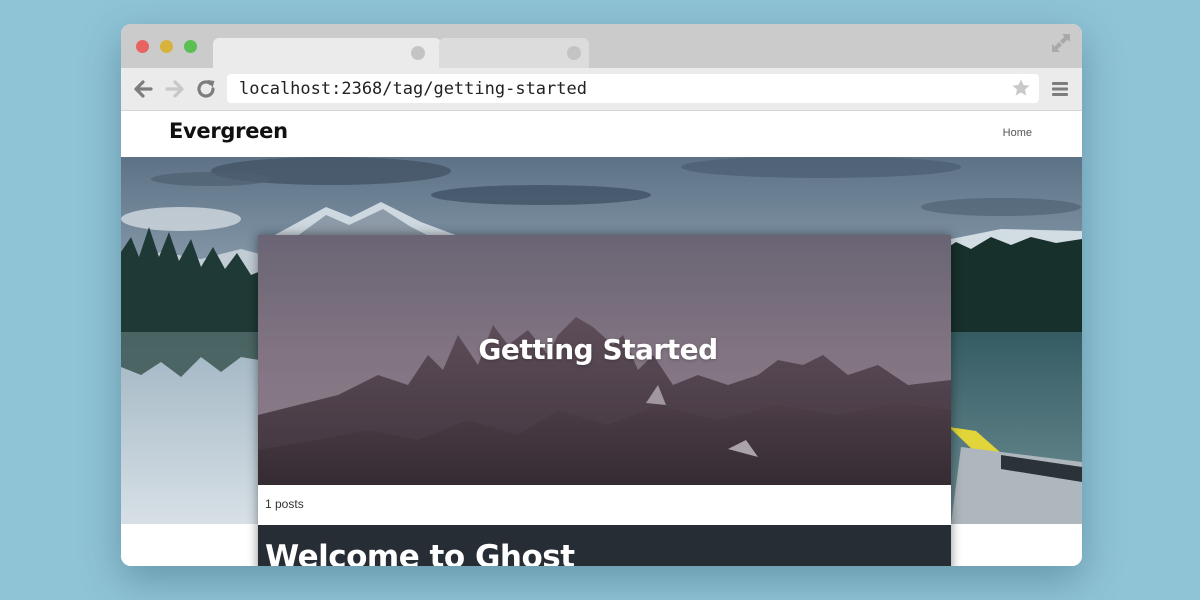 The image size is (1200, 600). Describe the element at coordinates (1017, 133) in the screenshot. I see `nav-link-home: Home` at that location.